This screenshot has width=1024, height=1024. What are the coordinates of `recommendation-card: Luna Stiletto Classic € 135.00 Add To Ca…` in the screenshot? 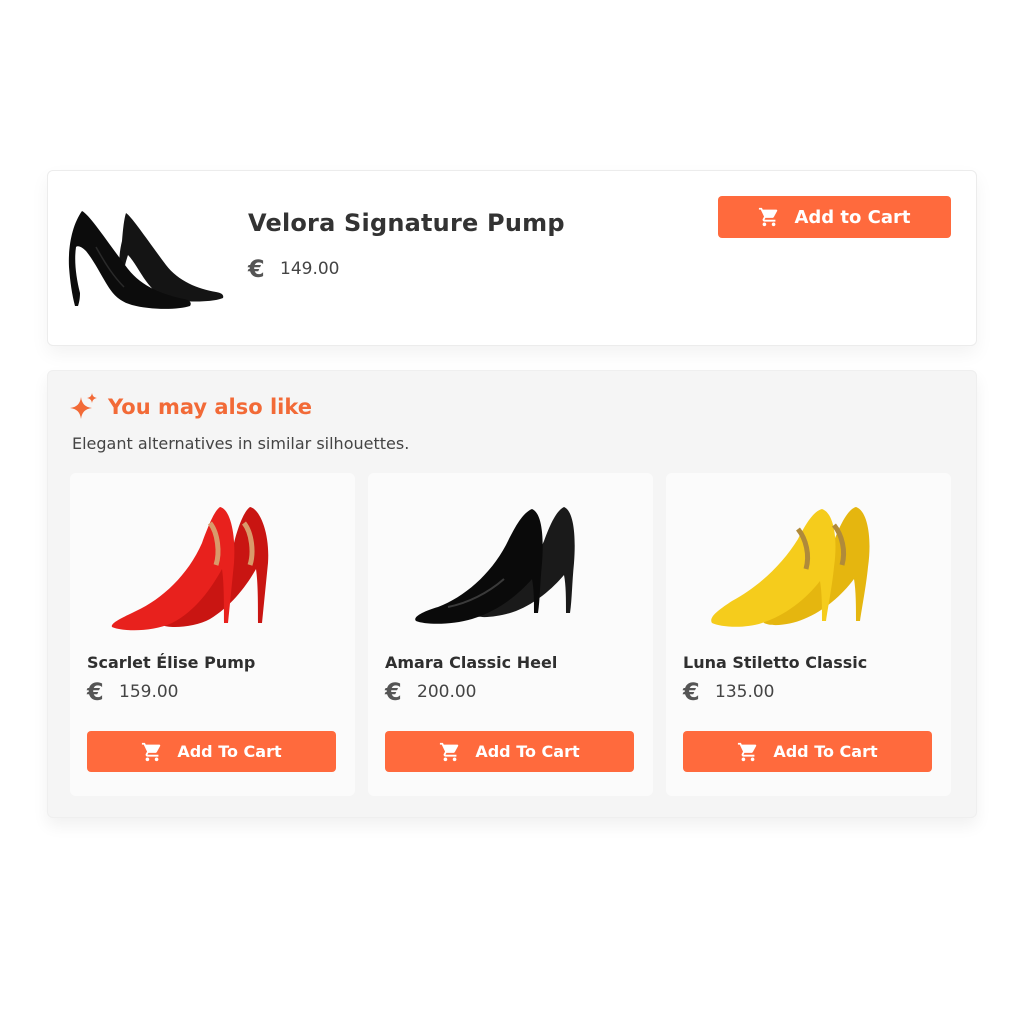 It's located at (808, 634).